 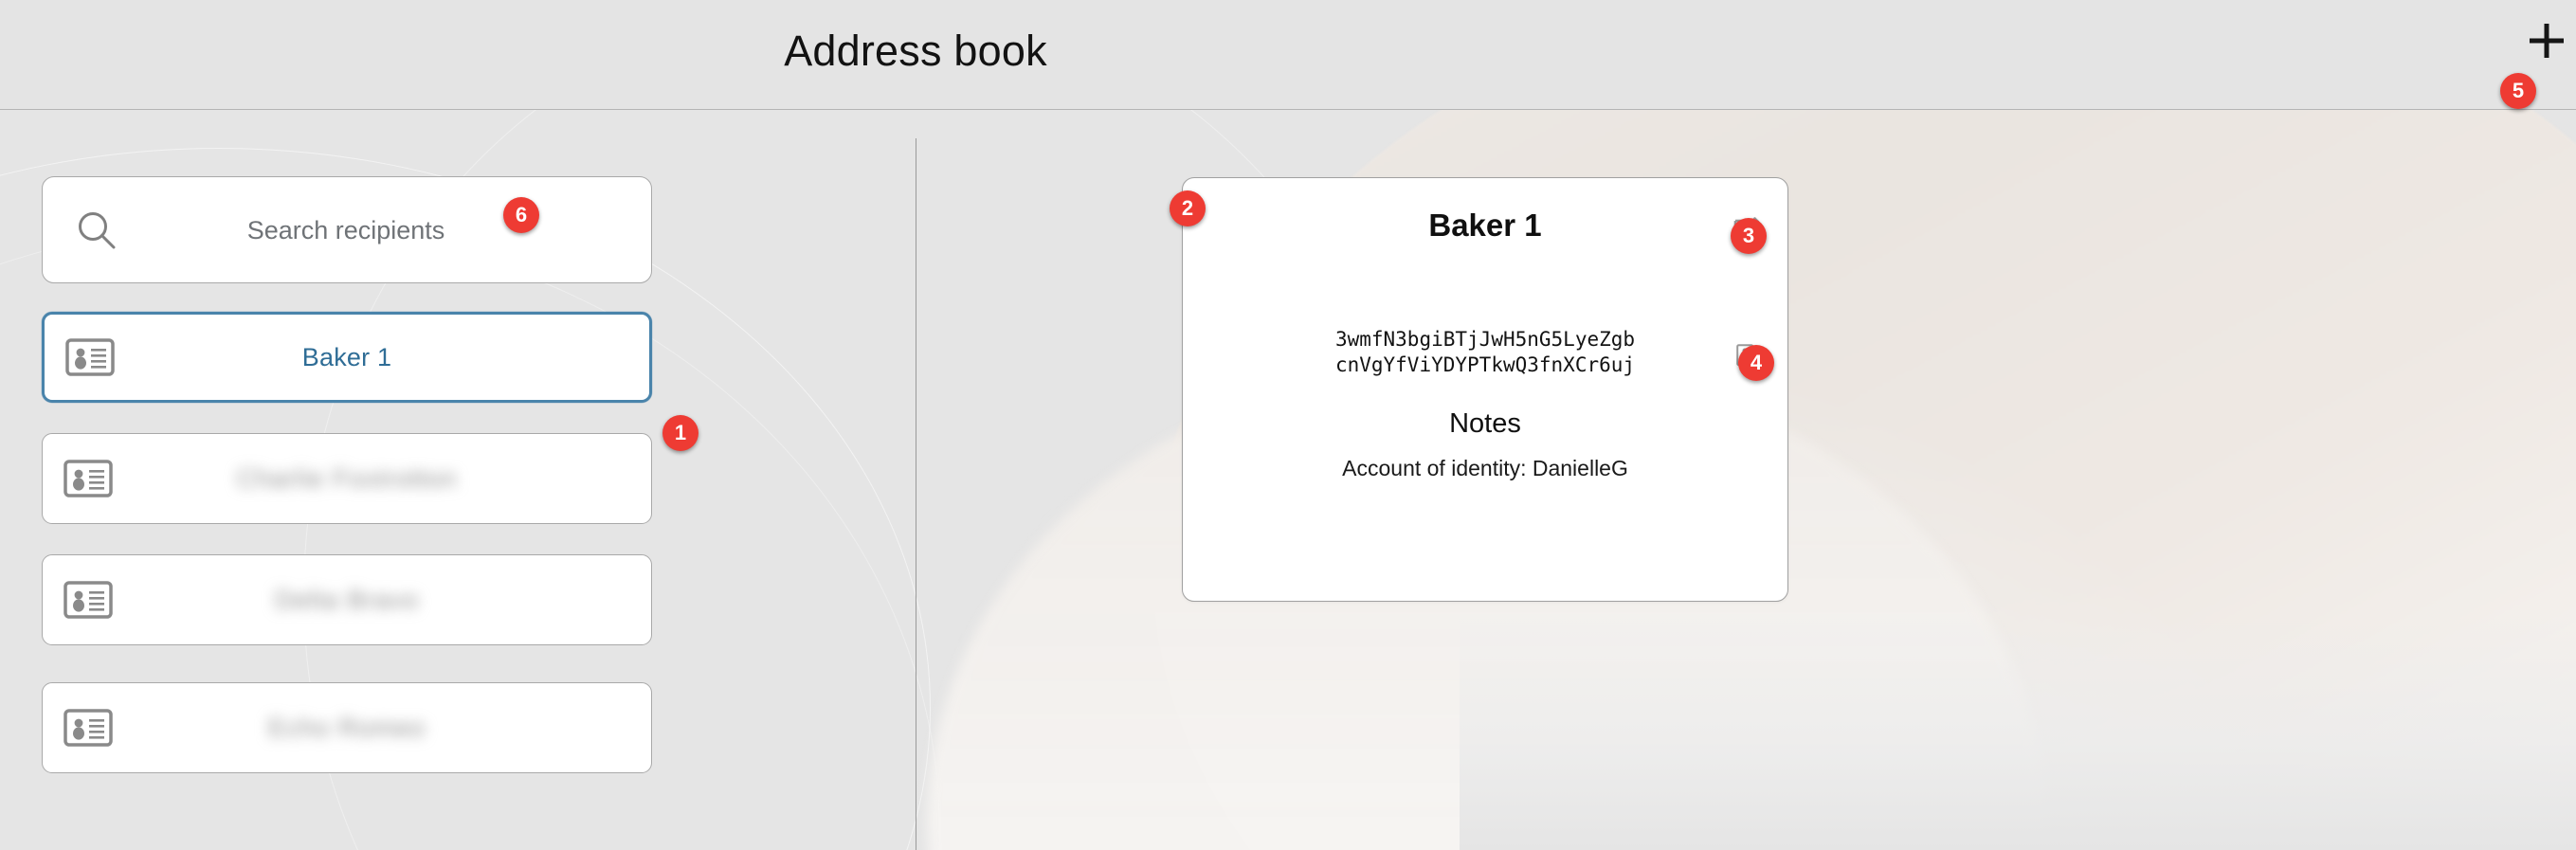 I want to click on search-icon, so click(x=97, y=230).